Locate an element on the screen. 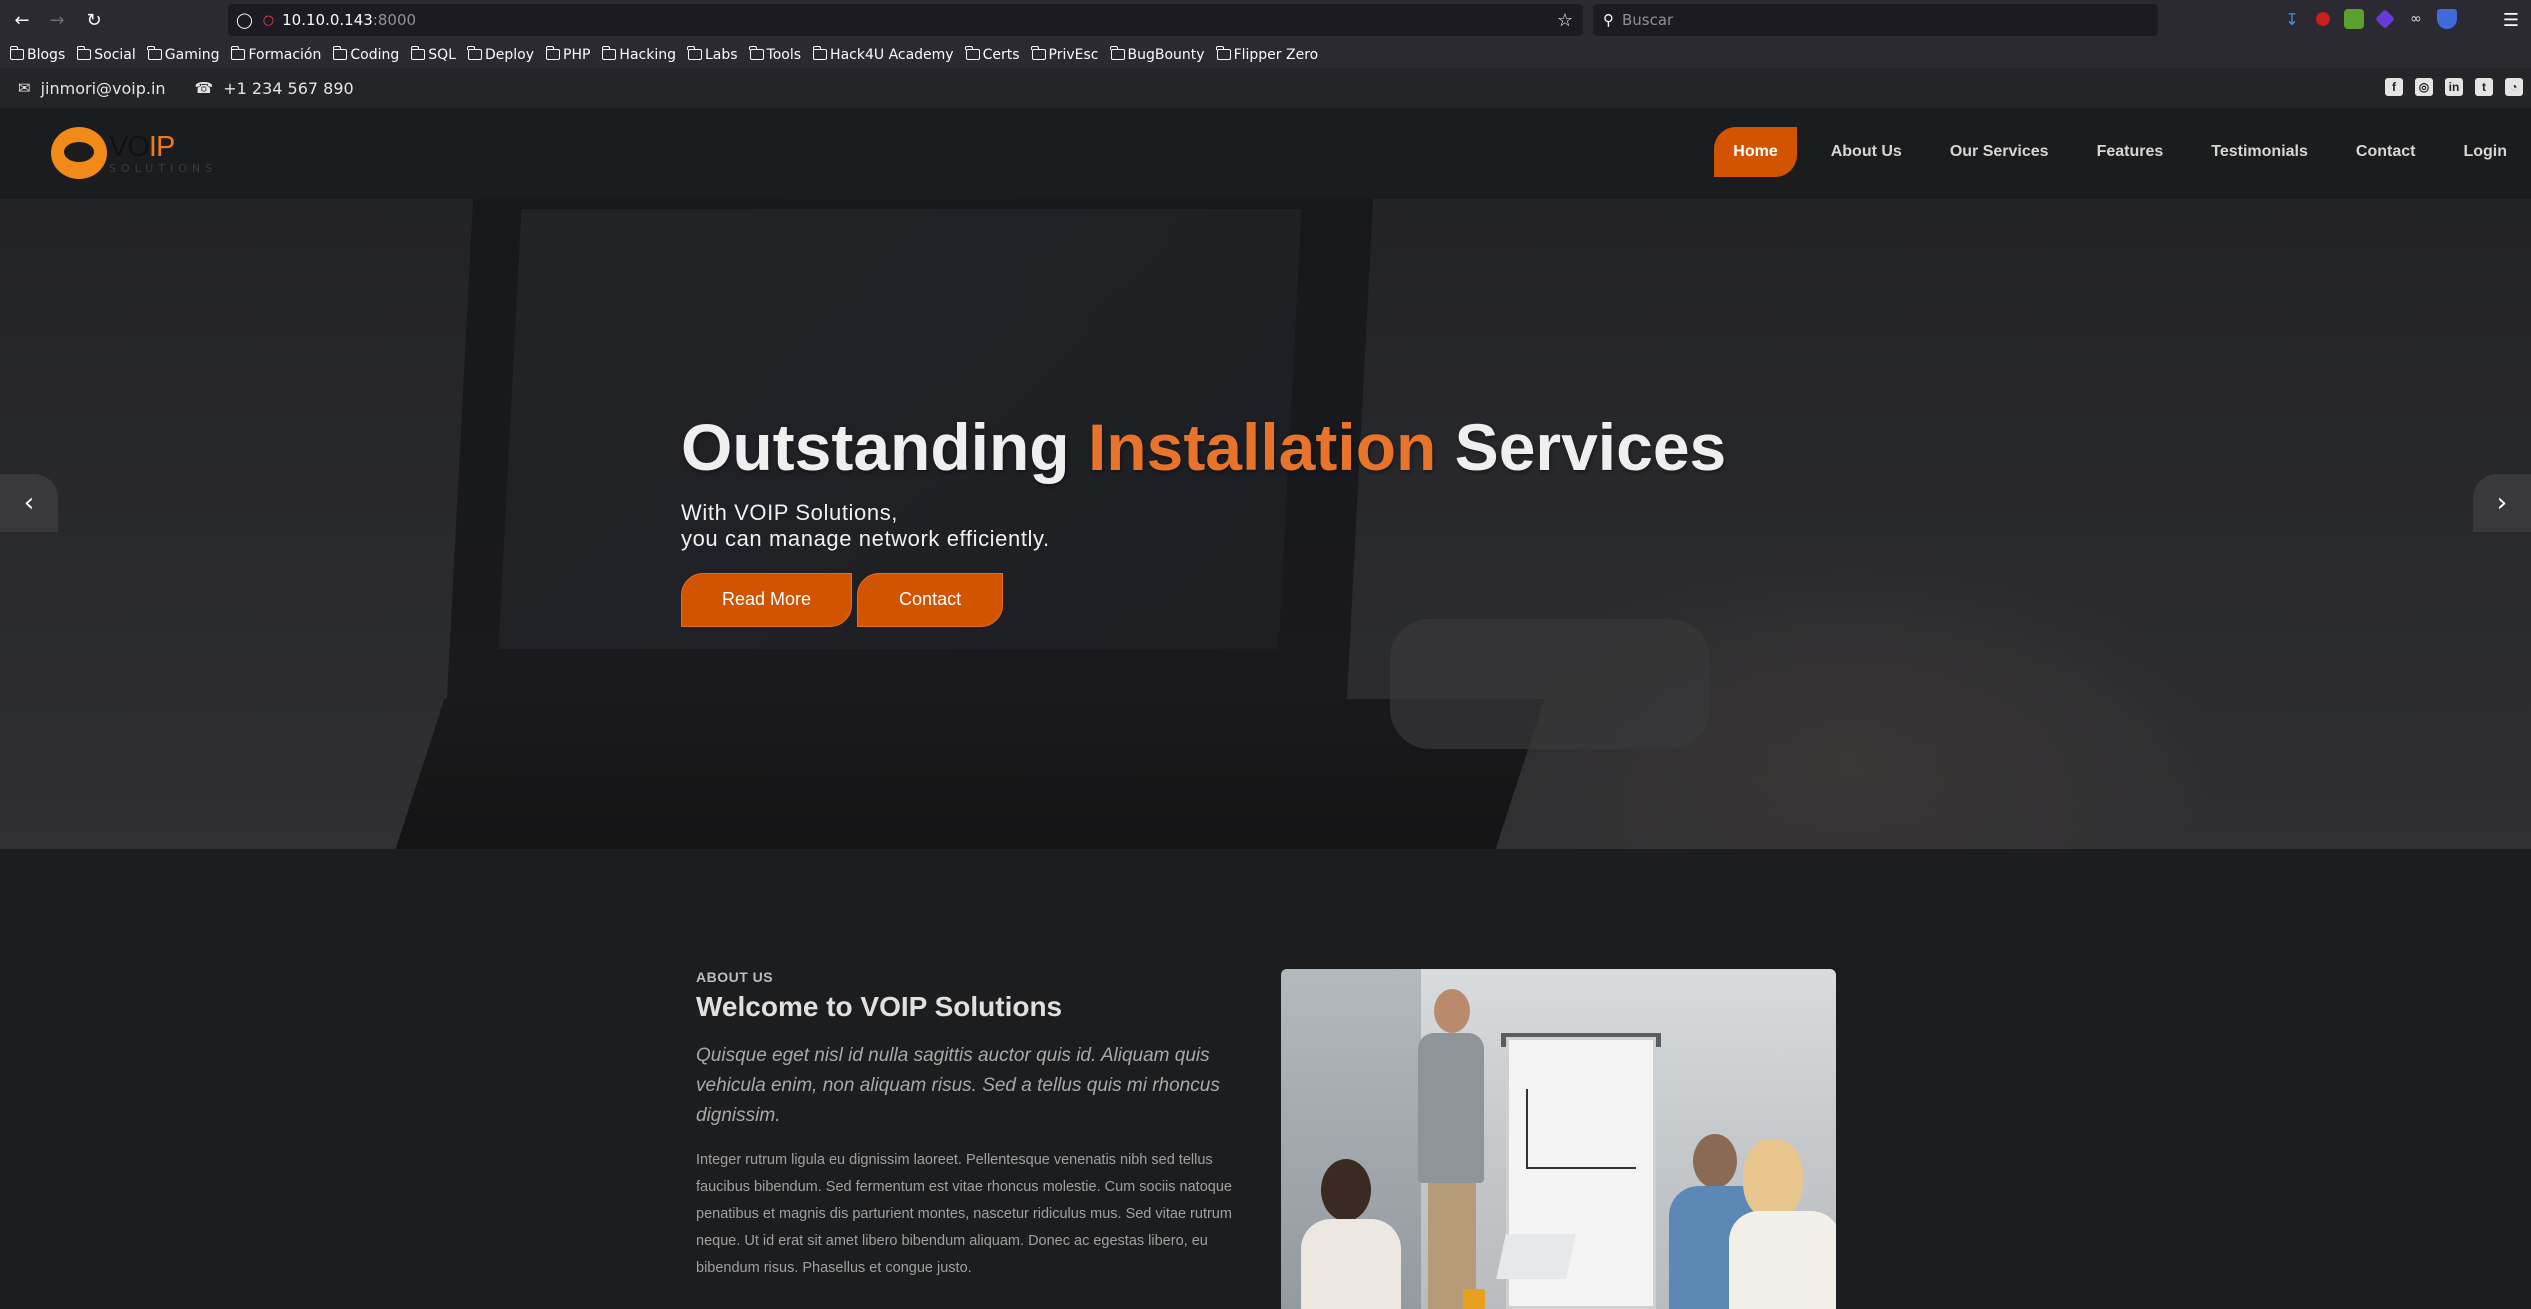 The width and height of the screenshot is (2531, 1309). bookmark-label: PHP is located at coordinates (577, 54).